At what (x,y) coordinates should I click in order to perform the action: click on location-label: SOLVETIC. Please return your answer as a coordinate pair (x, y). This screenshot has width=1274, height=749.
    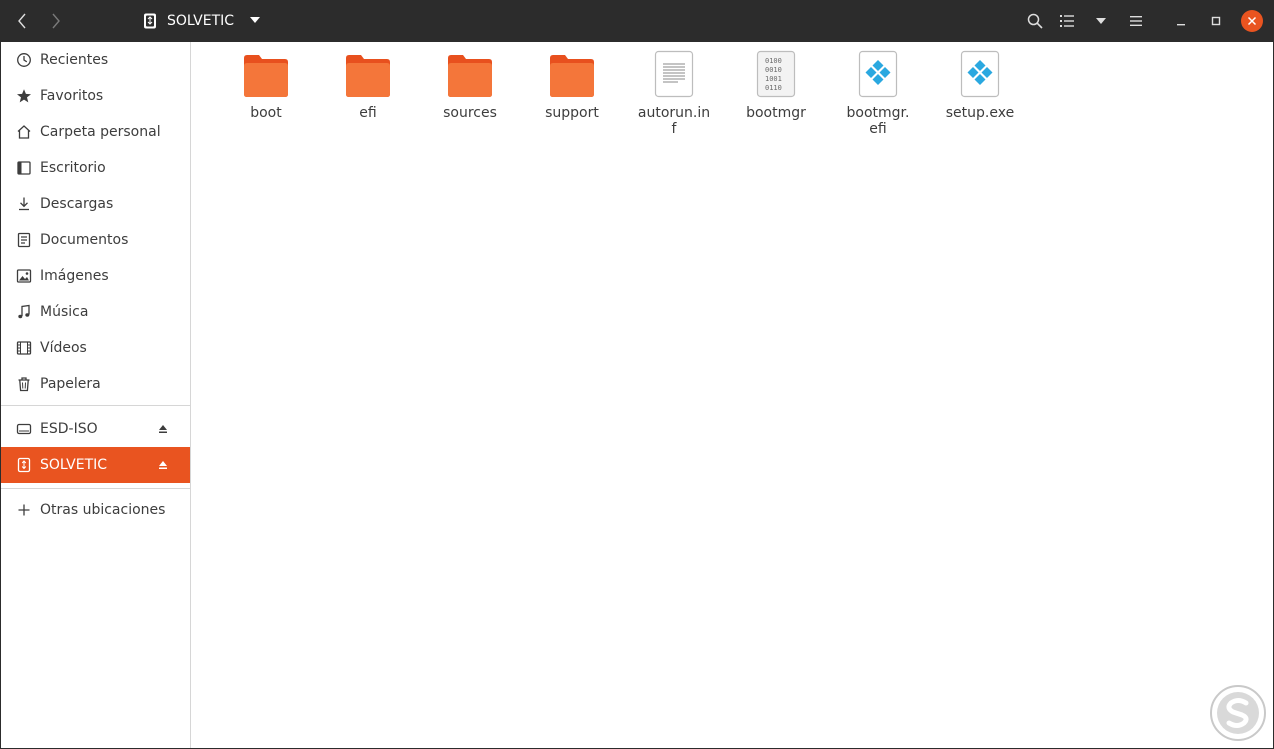
    Looking at the image, I should click on (201, 21).